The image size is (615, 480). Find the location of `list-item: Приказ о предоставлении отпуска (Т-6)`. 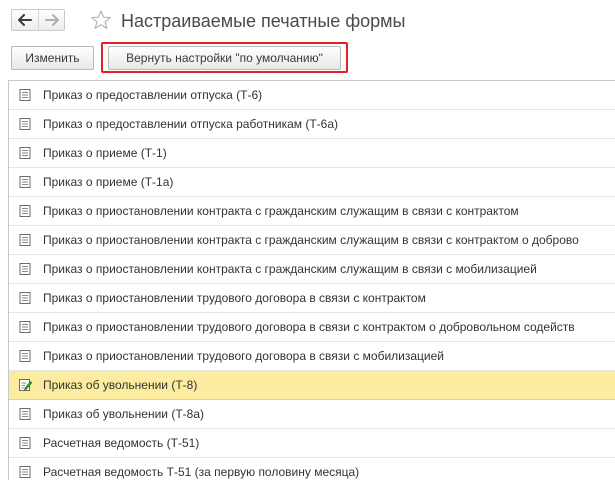

list-item: Приказ о предоставлении отпуска (Т-6) is located at coordinates (312, 95).